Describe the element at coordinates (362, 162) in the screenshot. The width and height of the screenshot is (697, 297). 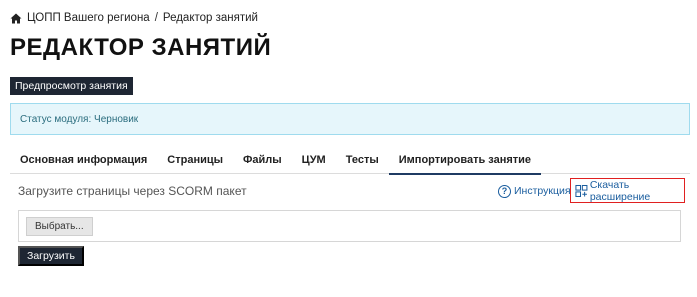
I see `tab-tests: Тесты` at that location.